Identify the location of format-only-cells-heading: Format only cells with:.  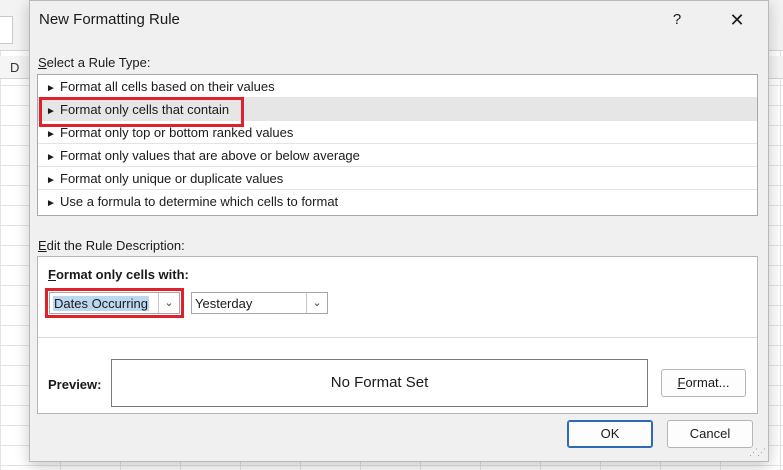
(118, 274).